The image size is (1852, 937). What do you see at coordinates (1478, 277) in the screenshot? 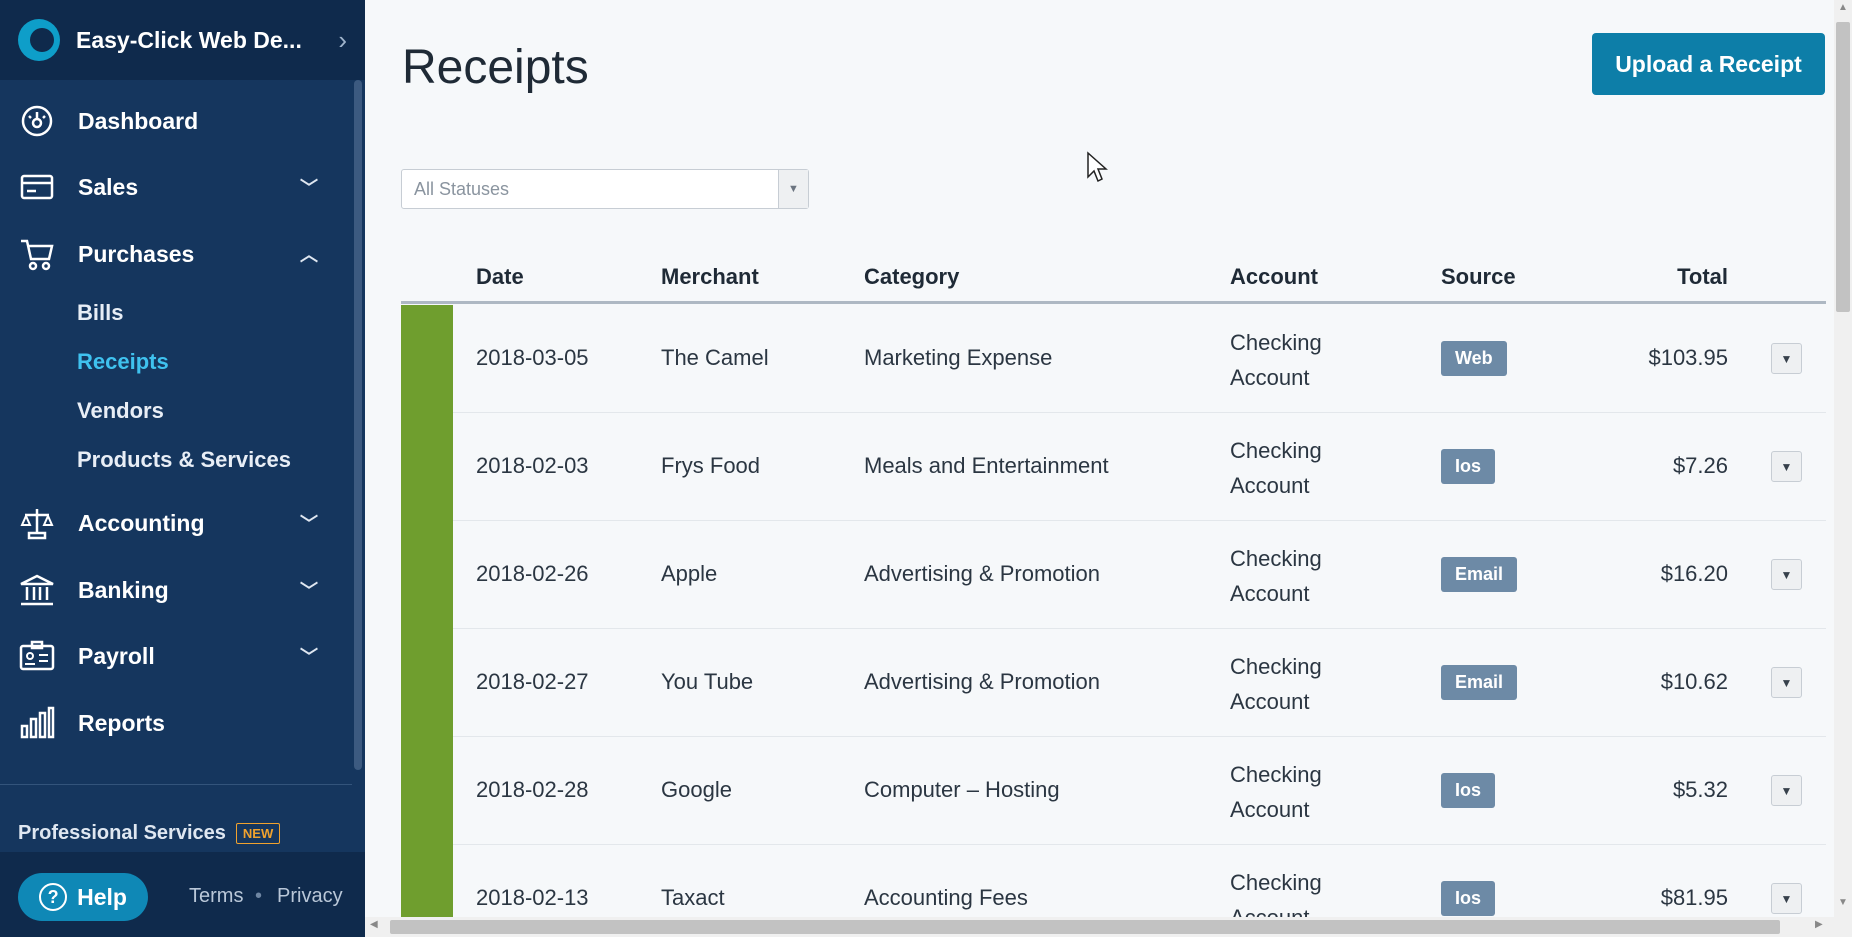
I see `col-source: Source` at bounding box center [1478, 277].